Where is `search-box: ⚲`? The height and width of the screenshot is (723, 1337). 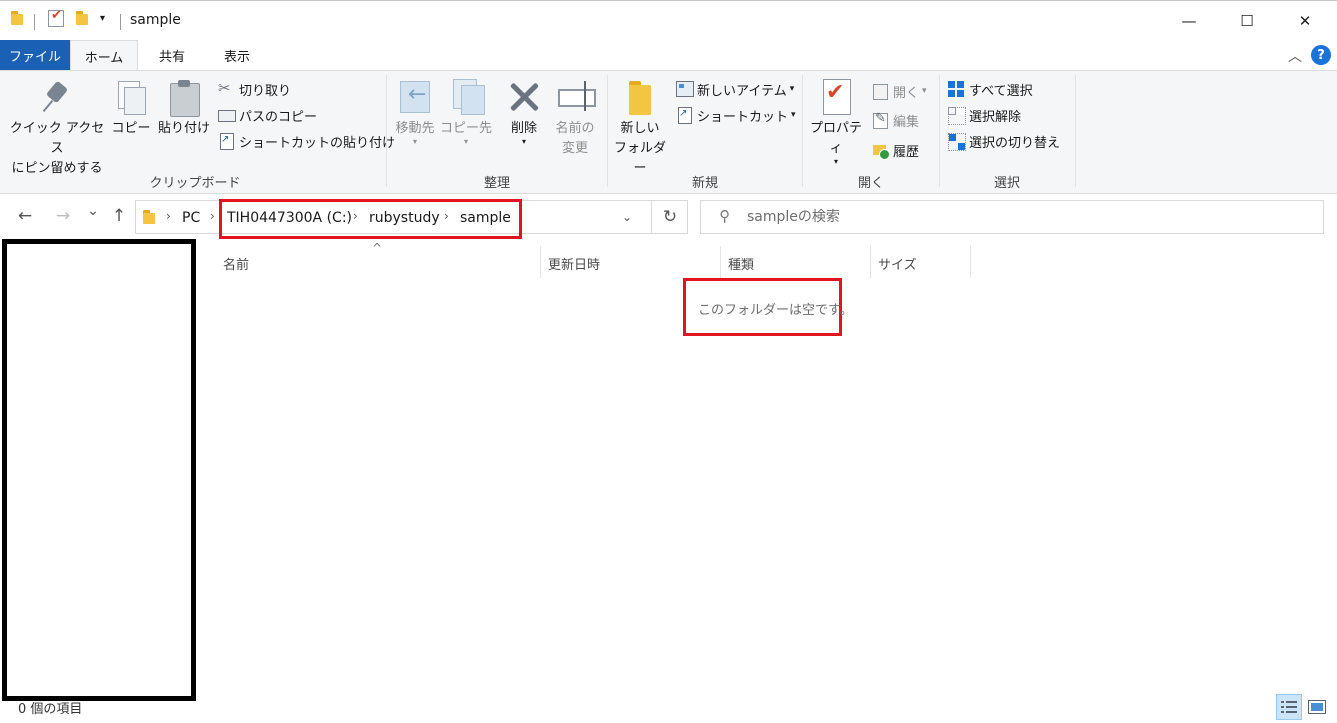
search-box: ⚲ is located at coordinates (1012, 217).